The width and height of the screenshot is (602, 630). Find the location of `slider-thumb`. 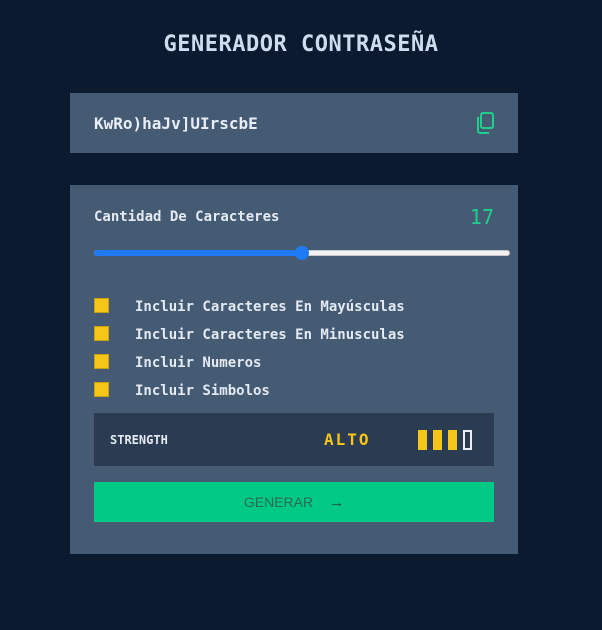

slider-thumb is located at coordinates (302, 253).